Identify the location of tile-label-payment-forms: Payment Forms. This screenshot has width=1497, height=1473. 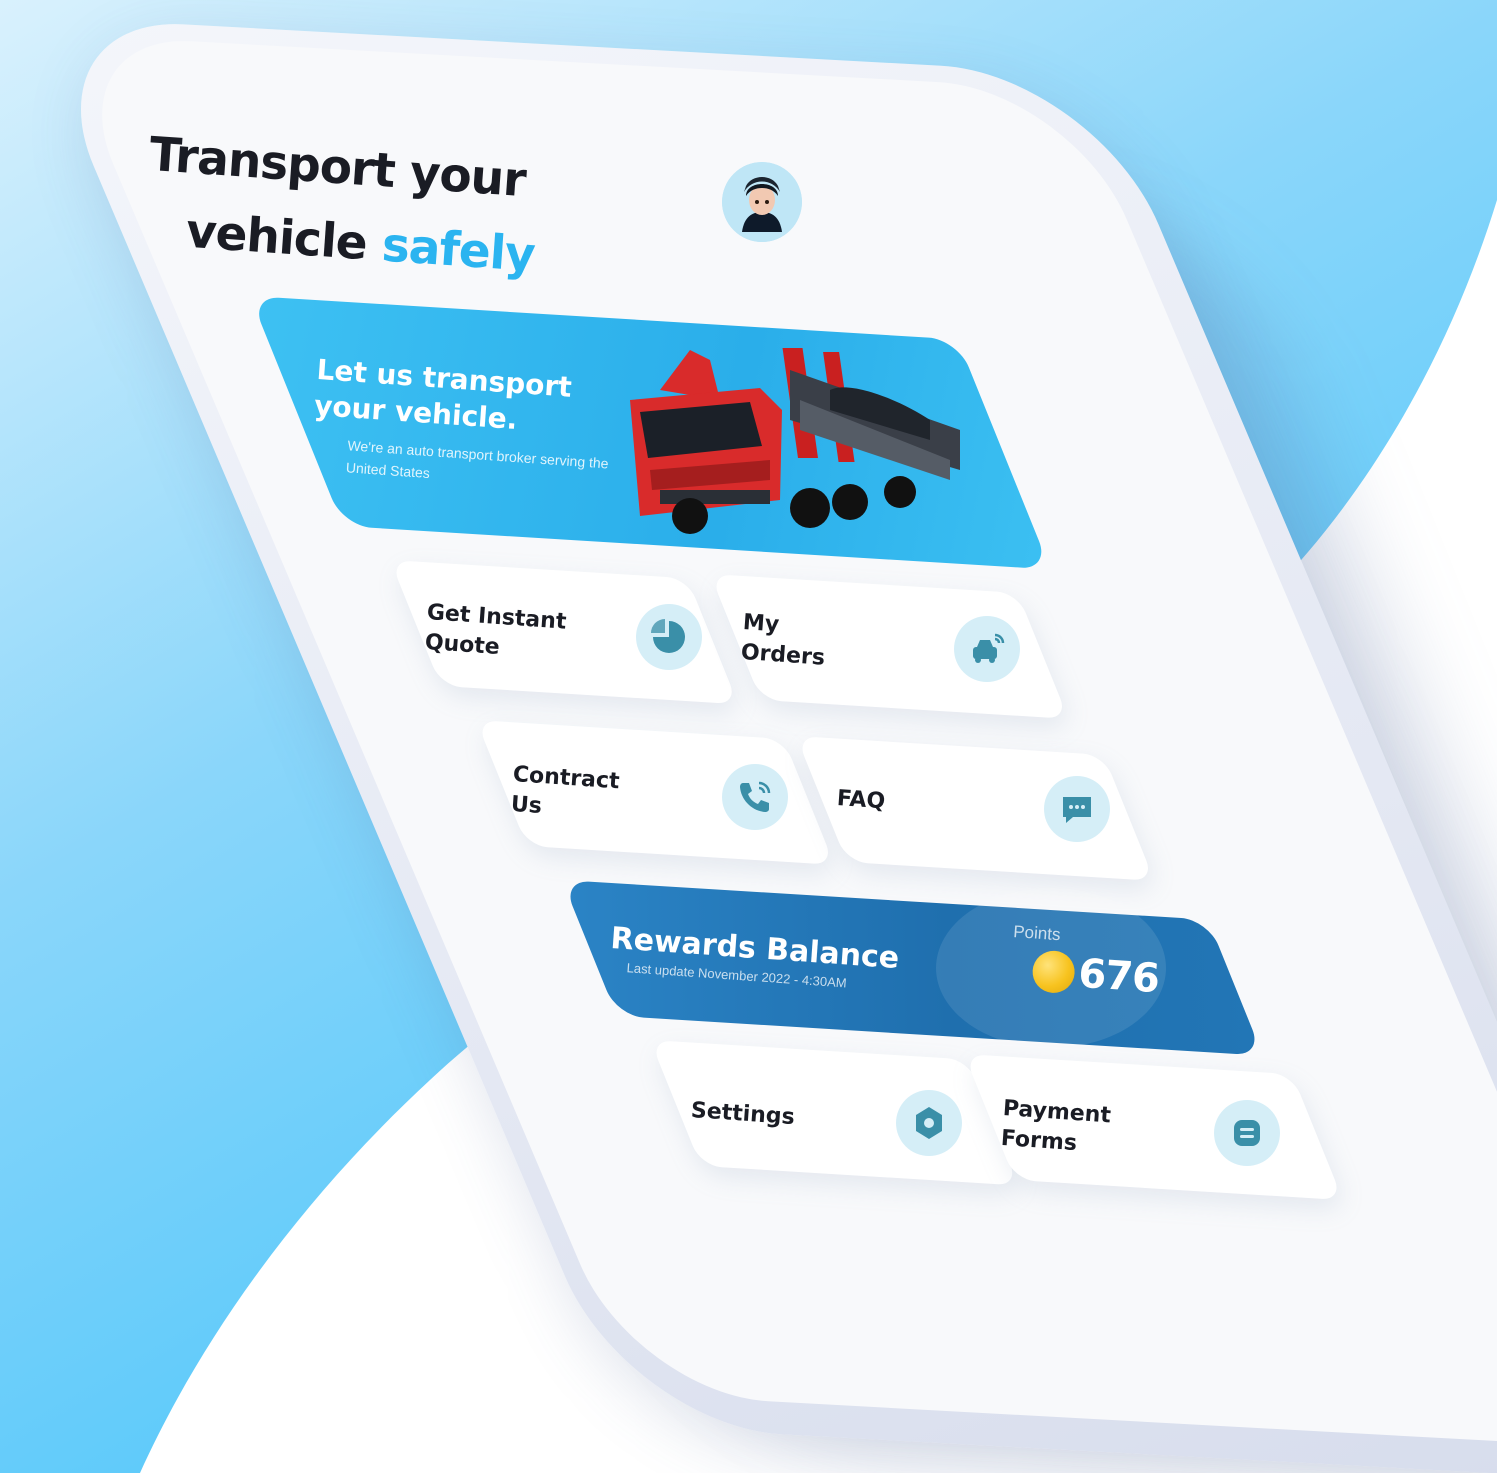
(1056, 1126).